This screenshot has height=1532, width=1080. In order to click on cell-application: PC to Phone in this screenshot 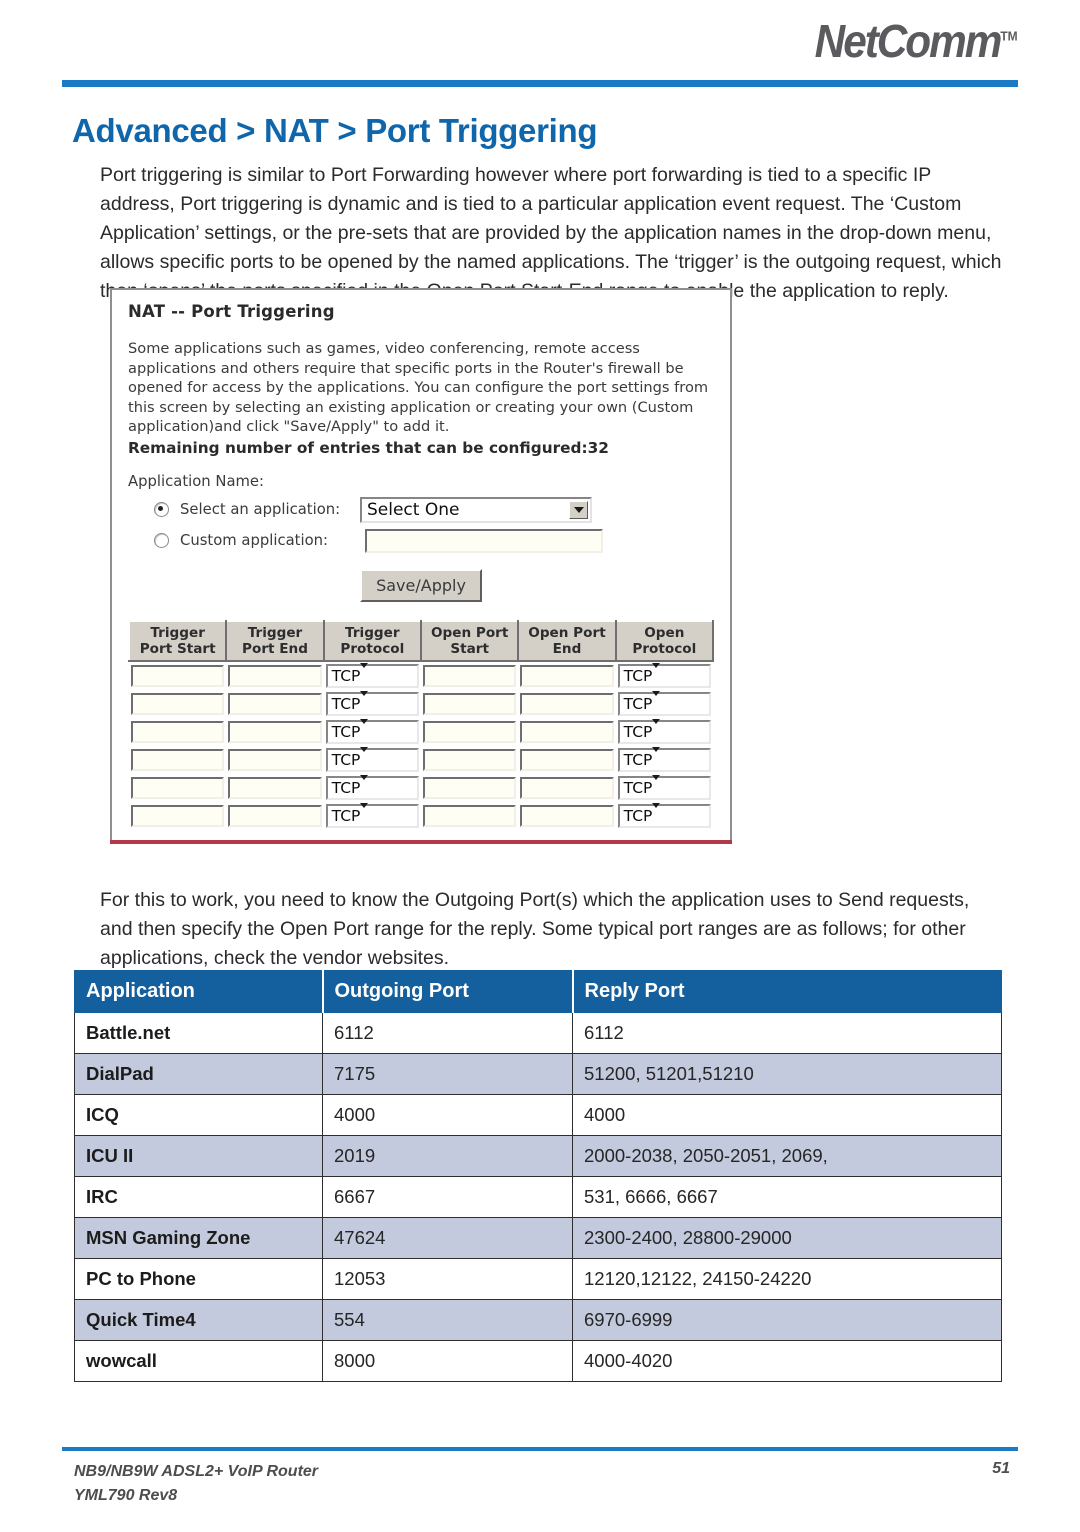, I will do `click(198, 1279)`.